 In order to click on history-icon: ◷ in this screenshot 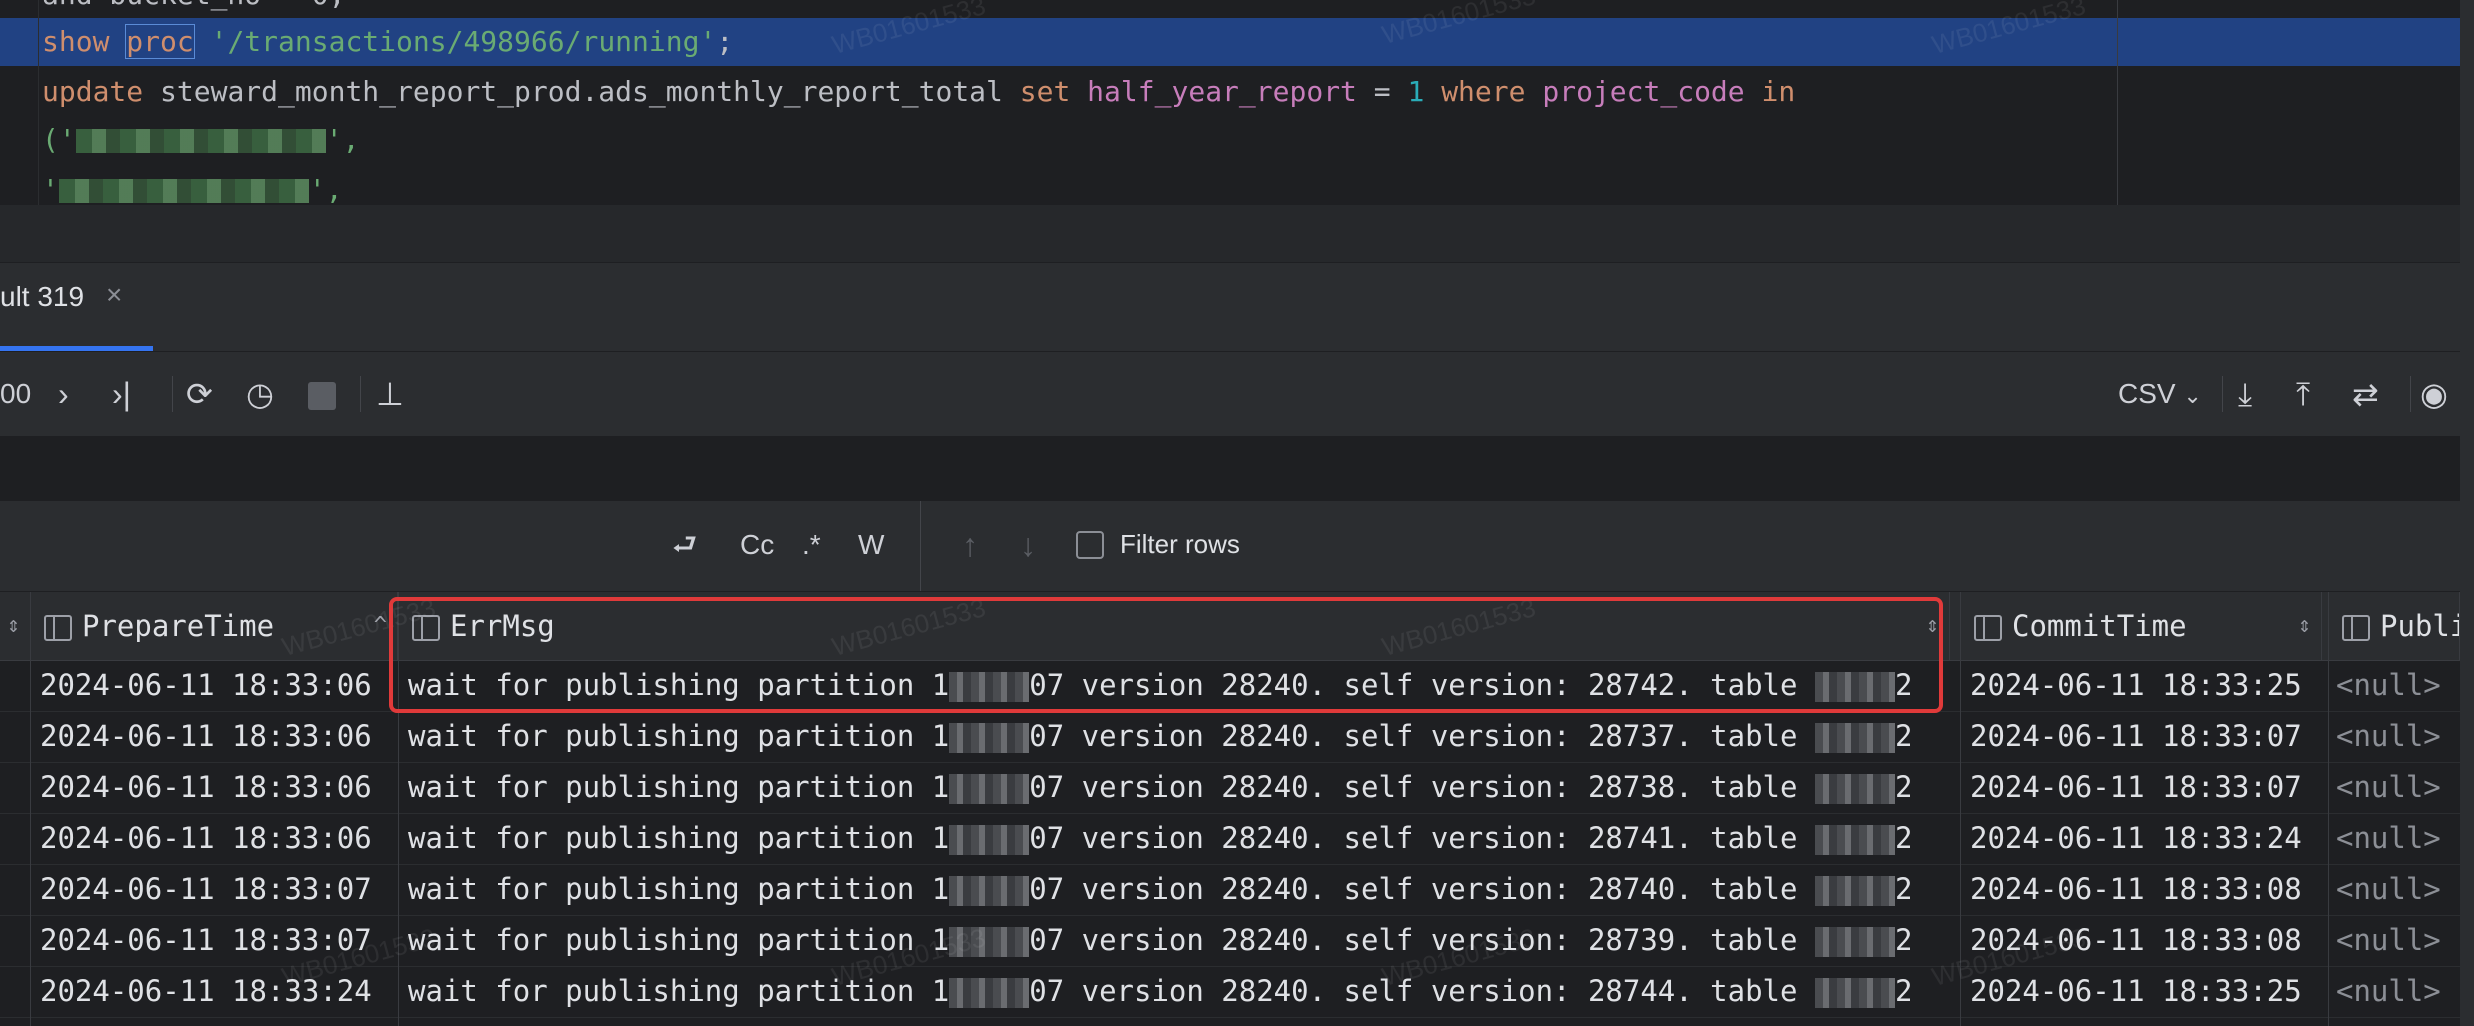, I will do `click(260, 394)`.